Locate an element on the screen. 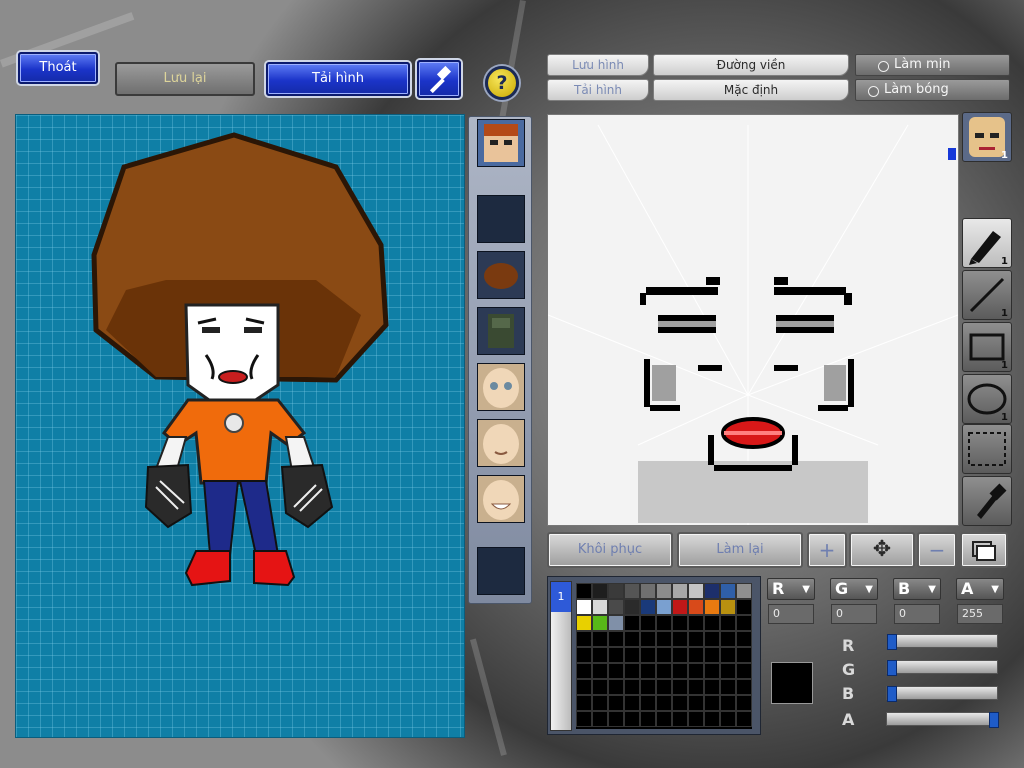 The height and width of the screenshot is (768, 1024). load-image-button: Tải hình is located at coordinates (338, 79).